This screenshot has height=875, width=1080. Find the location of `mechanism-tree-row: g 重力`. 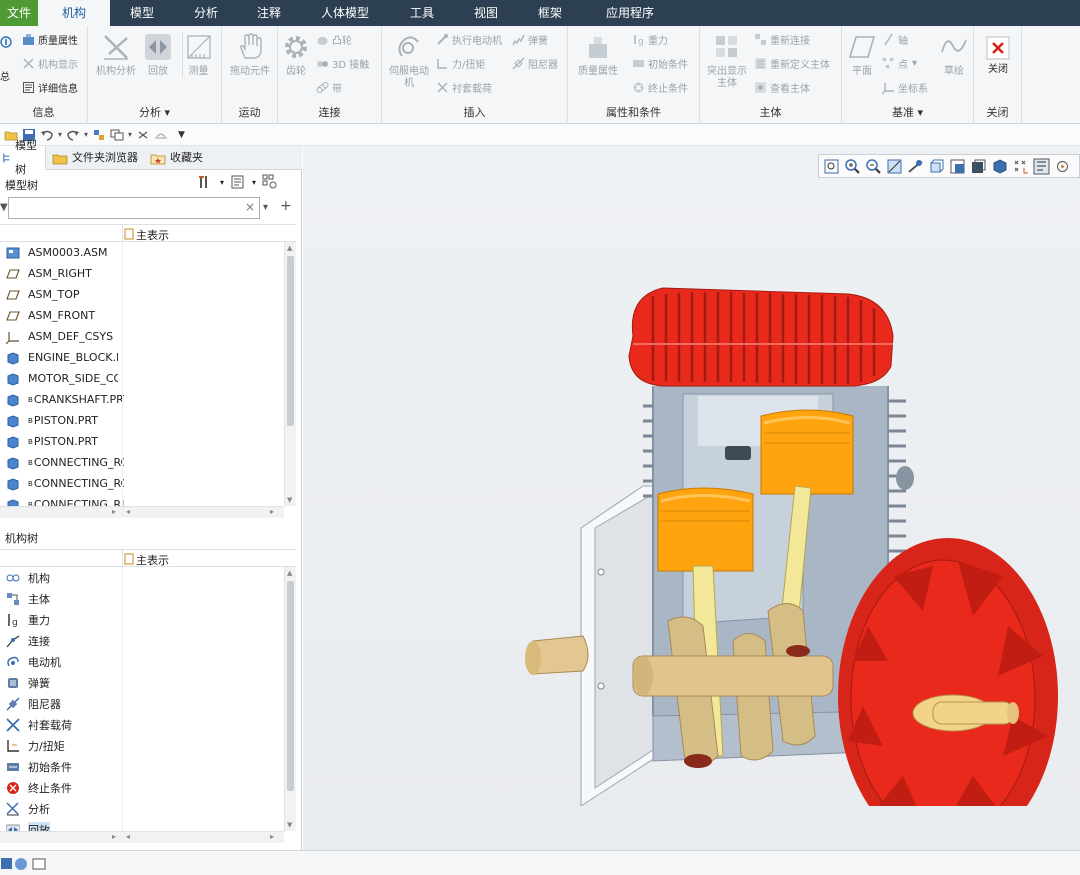

mechanism-tree-row: g 重力 is located at coordinates (28, 619).